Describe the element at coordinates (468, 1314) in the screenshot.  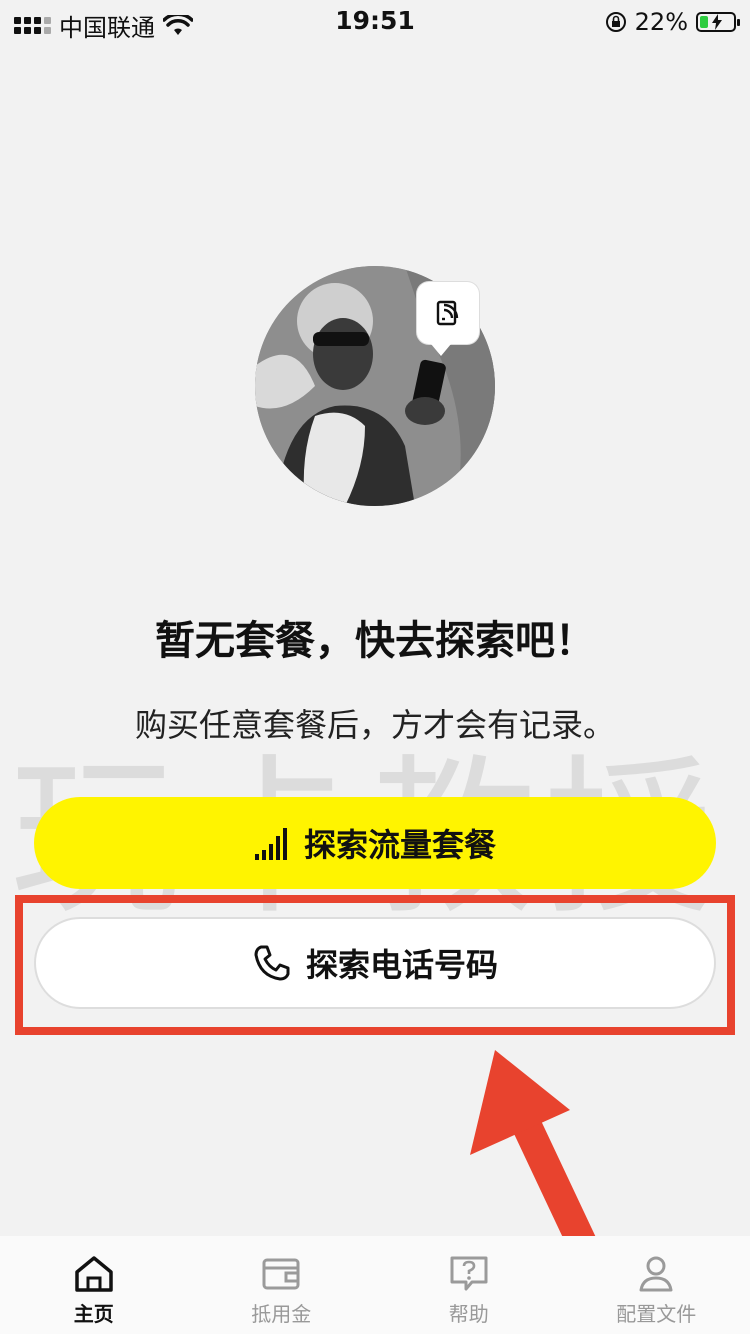
I see `tab-help-label: 帮助` at that location.